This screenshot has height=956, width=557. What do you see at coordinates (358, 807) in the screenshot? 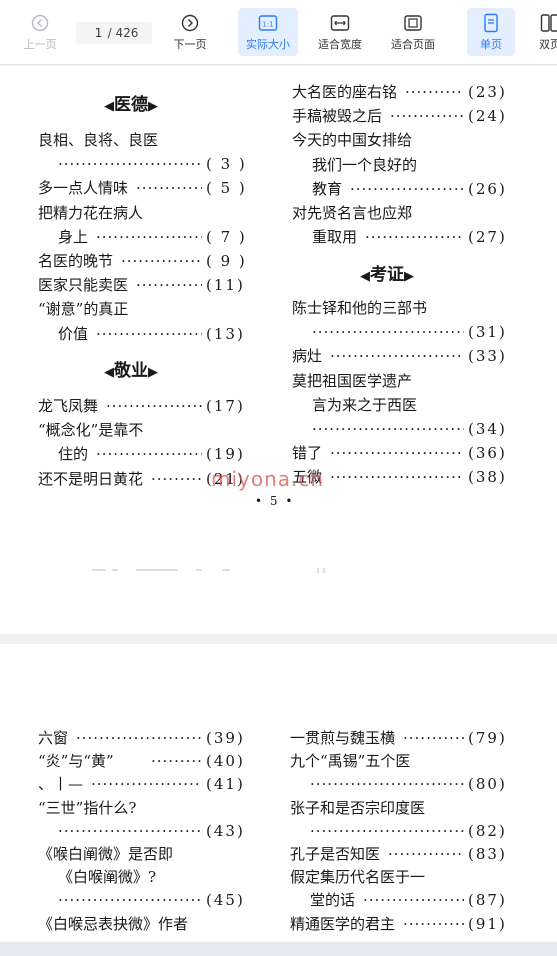
I see `toc-entry-title: 张子和是否宗印度医` at bounding box center [358, 807].